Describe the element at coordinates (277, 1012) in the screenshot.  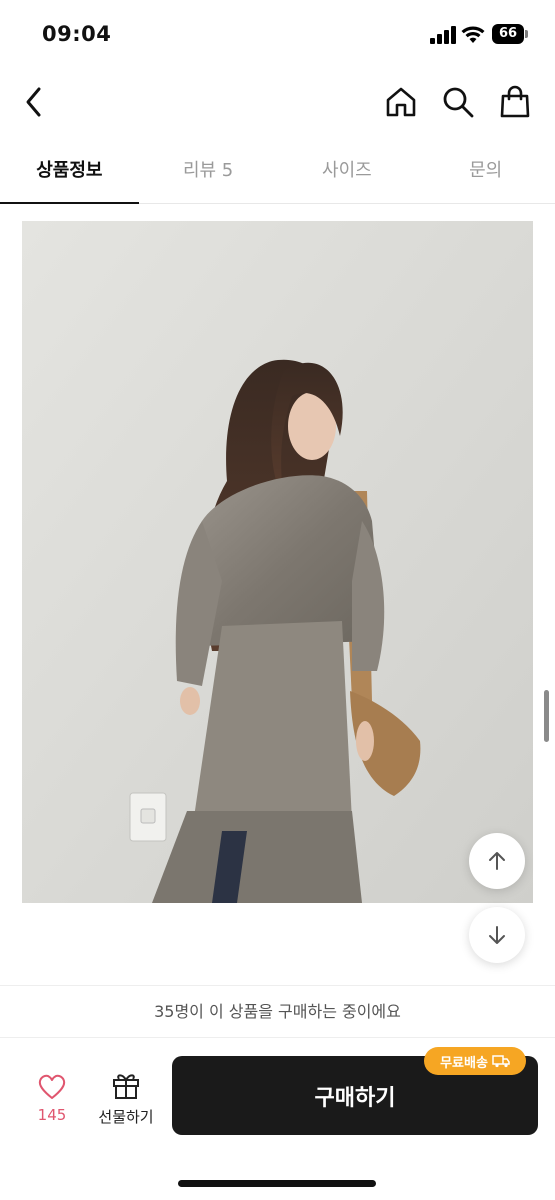
I see `buying-now-notice: 35명이 이 상품을 구매하는 중이에요` at that location.